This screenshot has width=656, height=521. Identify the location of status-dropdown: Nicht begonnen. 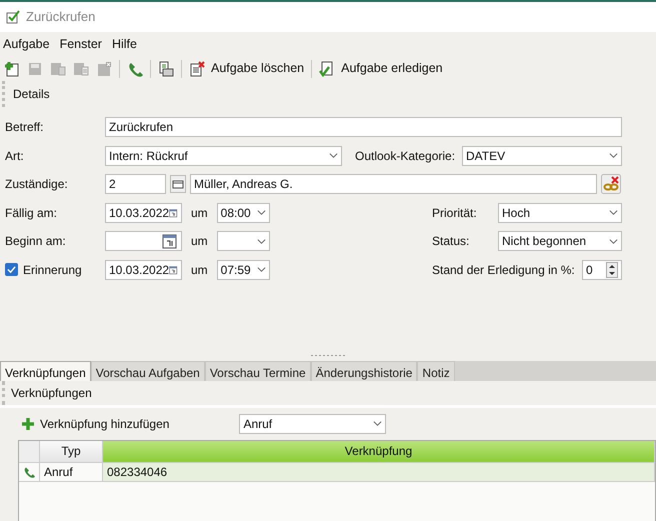
(560, 241).